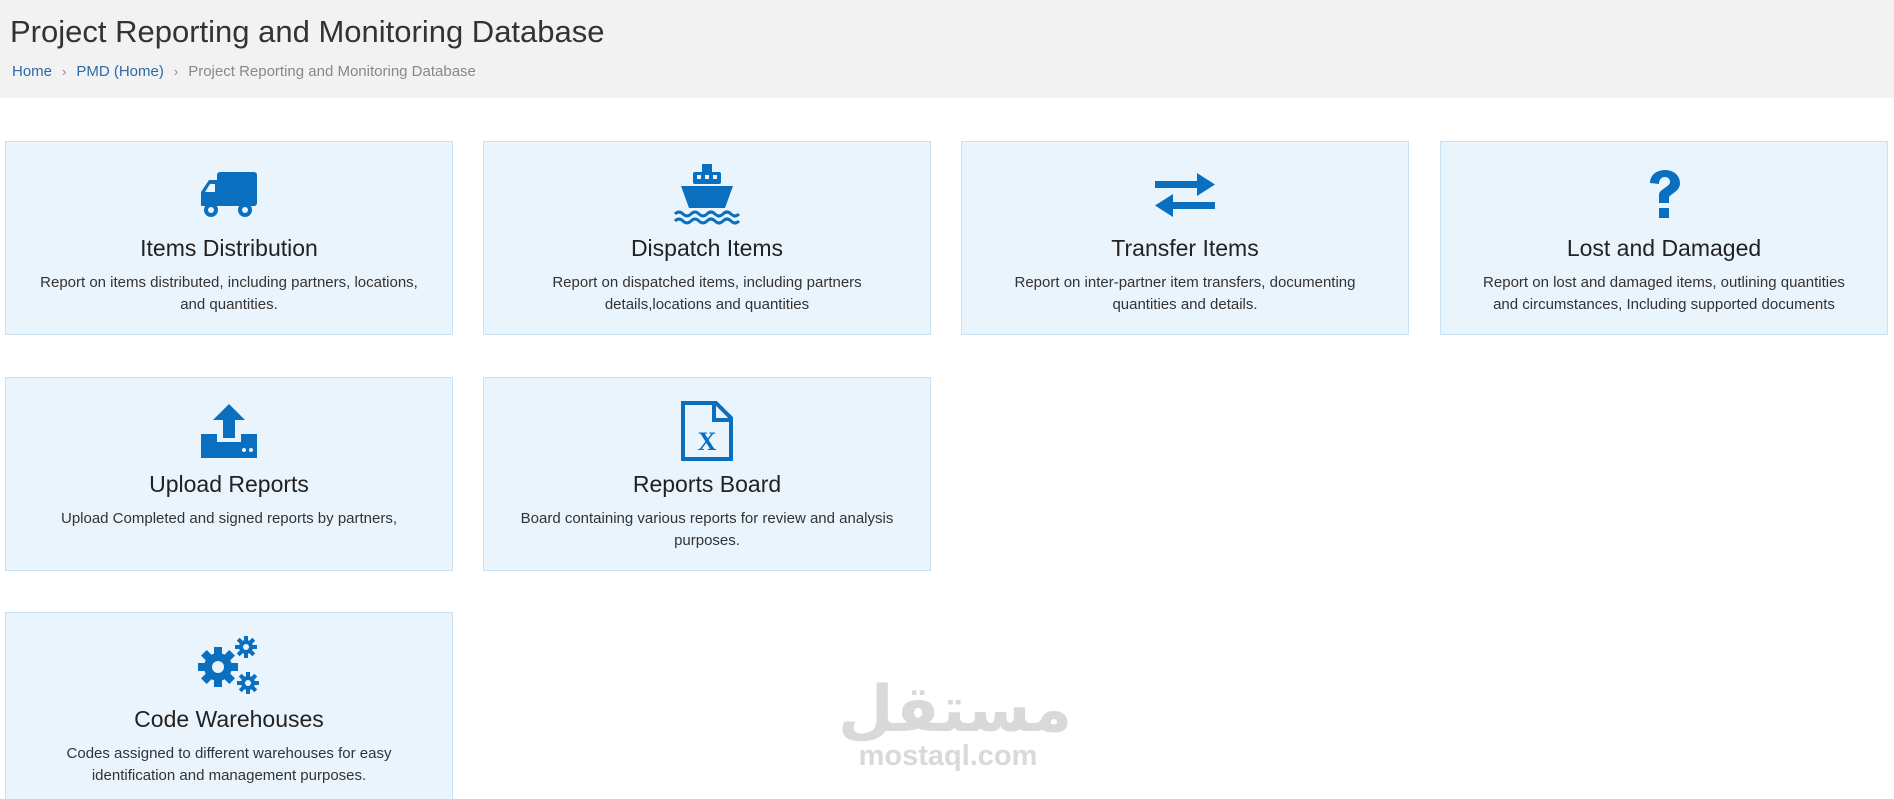 This screenshot has height=799, width=1894. What do you see at coordinates (1185, 195) in the screenshot?
I see `exchange-icon` at bounding box center [1185, 195].